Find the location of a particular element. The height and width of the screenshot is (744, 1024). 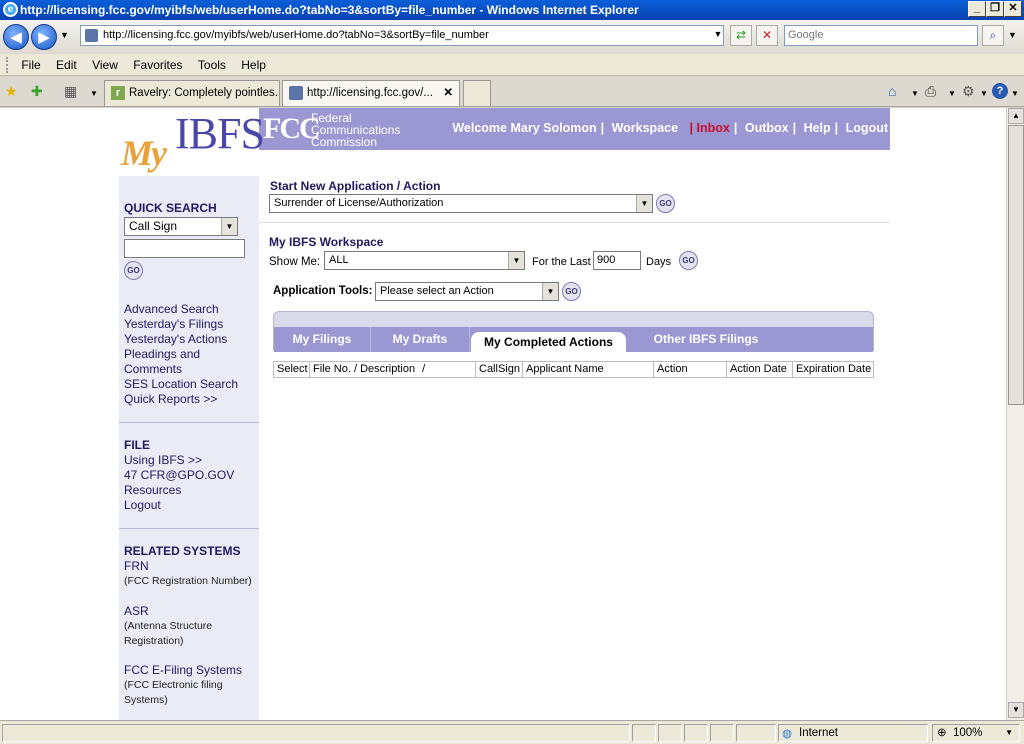

print-icon: ⎙ is located at coordinates (930, 91).